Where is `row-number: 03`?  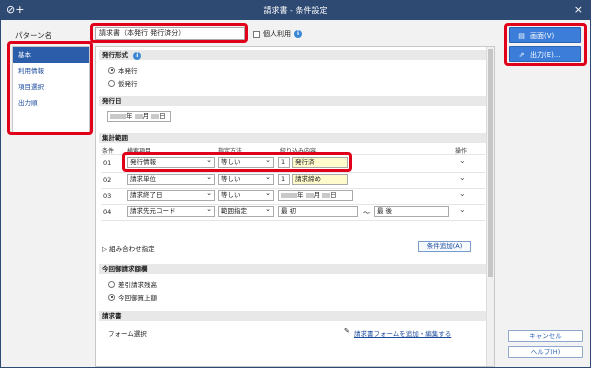 row-number: 03 is located at coordinates (107, 196).